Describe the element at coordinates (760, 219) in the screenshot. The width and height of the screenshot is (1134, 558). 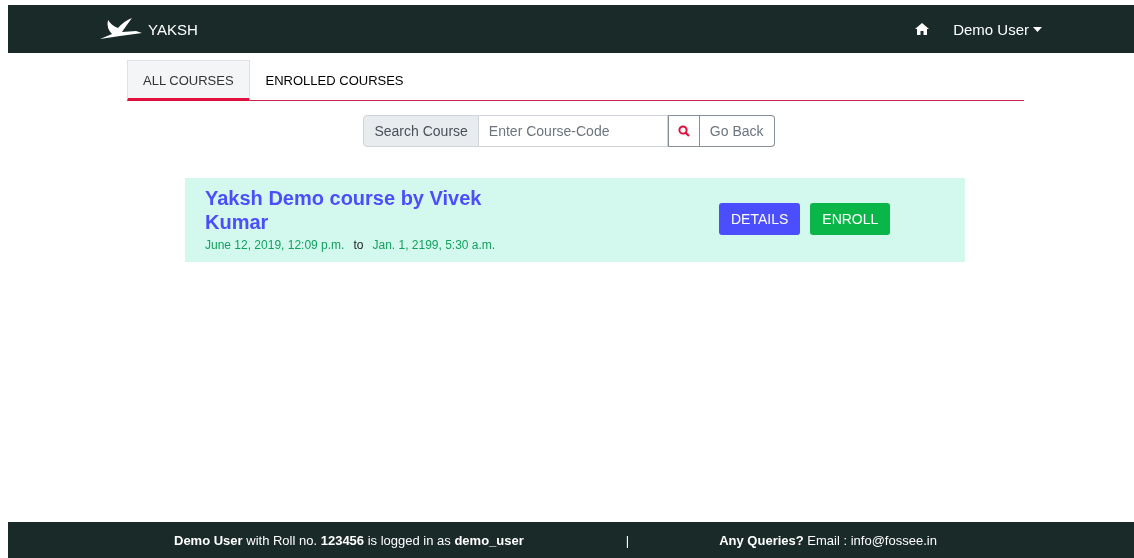
I see `details-button: DETAILS` at that location.